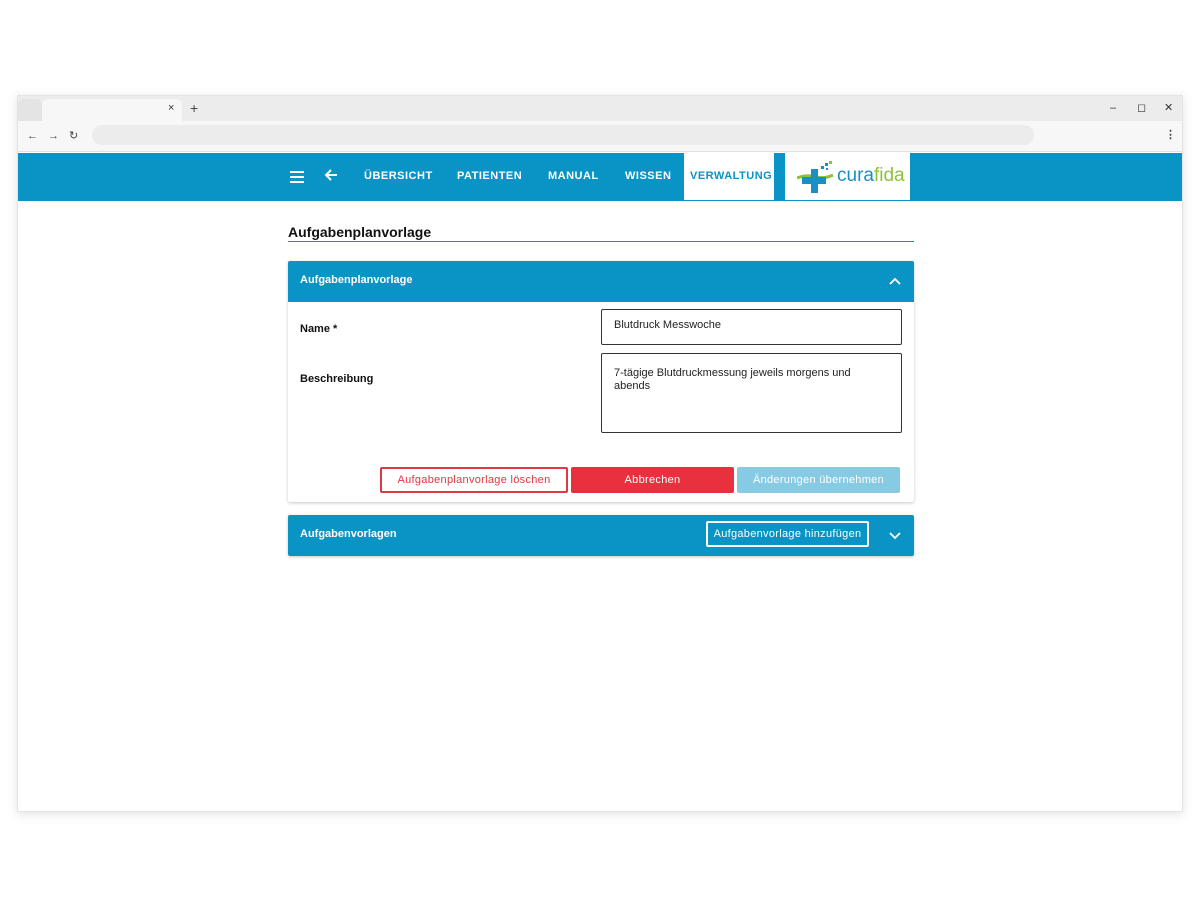  I want to click on browser-tab-inactive, so click(30, 110).